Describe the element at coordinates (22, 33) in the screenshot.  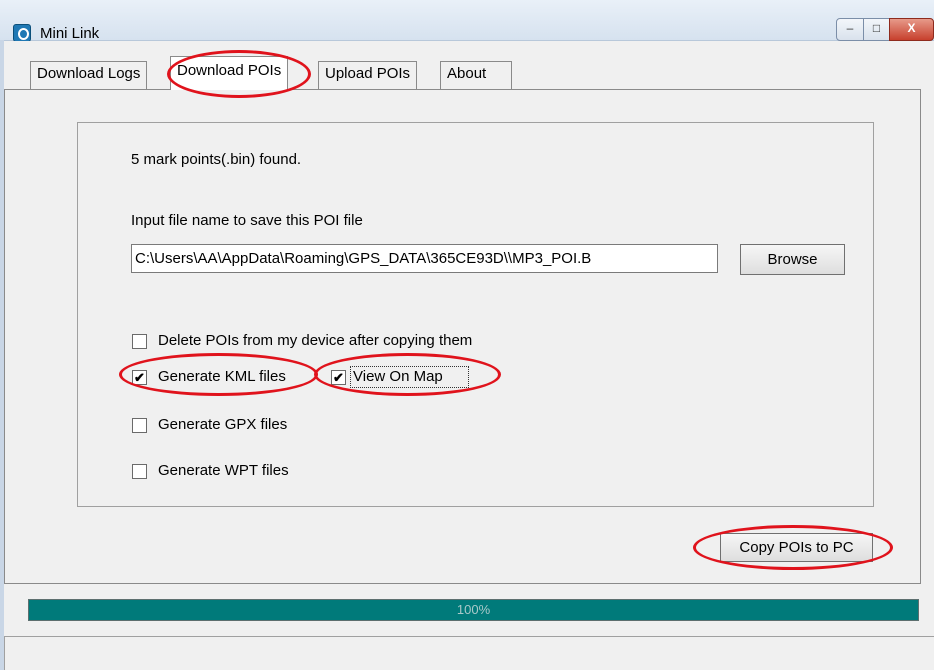
I see `app-icon` at that location.